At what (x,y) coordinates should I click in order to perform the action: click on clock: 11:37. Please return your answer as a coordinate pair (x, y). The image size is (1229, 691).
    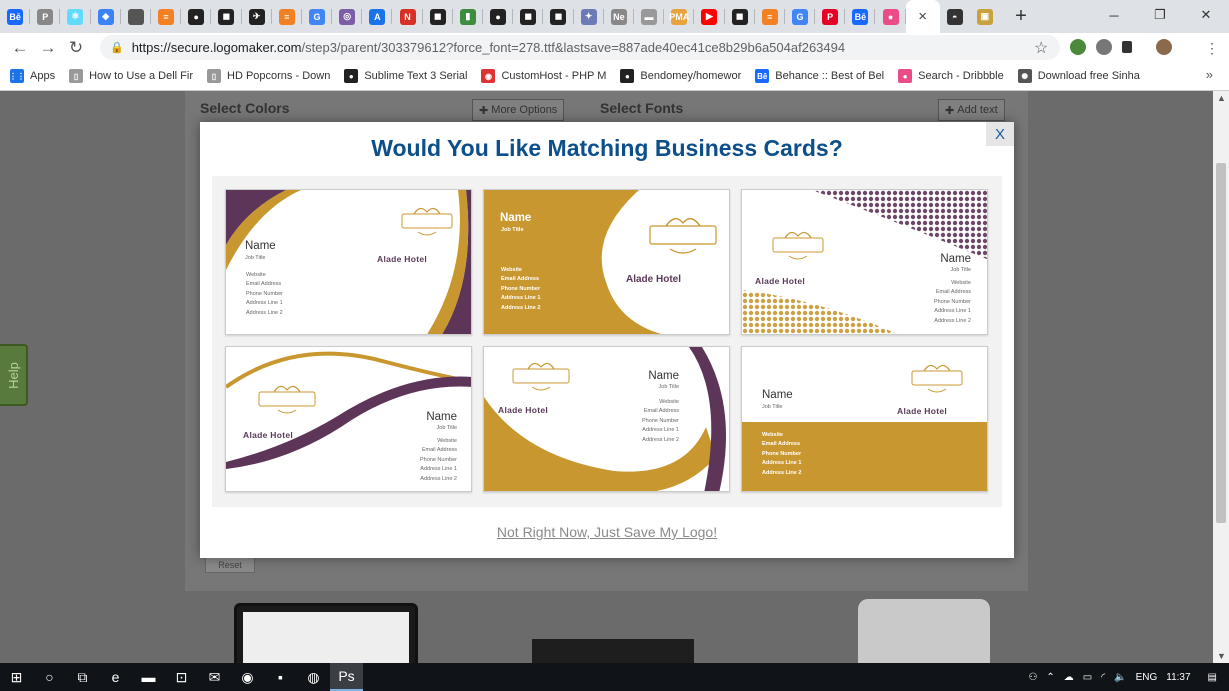
    Looking at the image, I should click on (1178, 677).